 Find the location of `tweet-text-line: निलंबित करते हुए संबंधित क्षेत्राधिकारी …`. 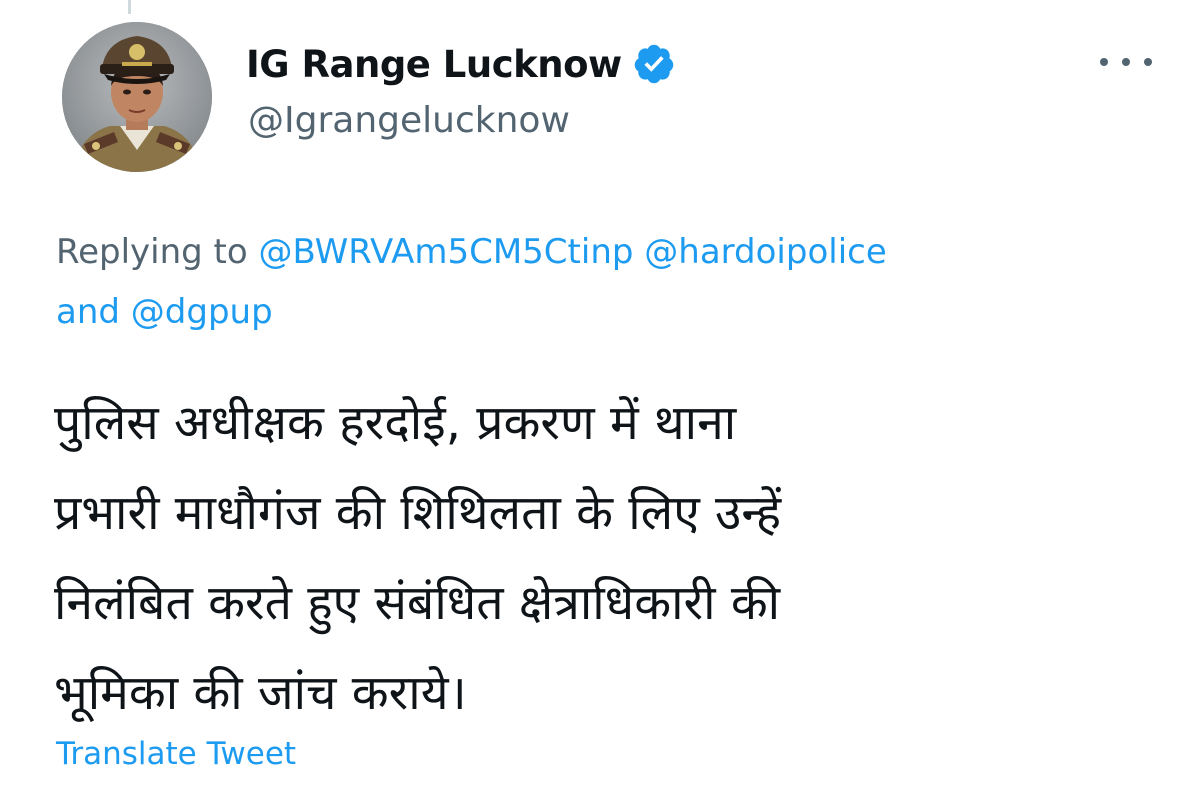

tweet-text-line: निलंबित करते हुए संबंधित क्षेत्राधिकारी … is located at coordinates (417, 603).